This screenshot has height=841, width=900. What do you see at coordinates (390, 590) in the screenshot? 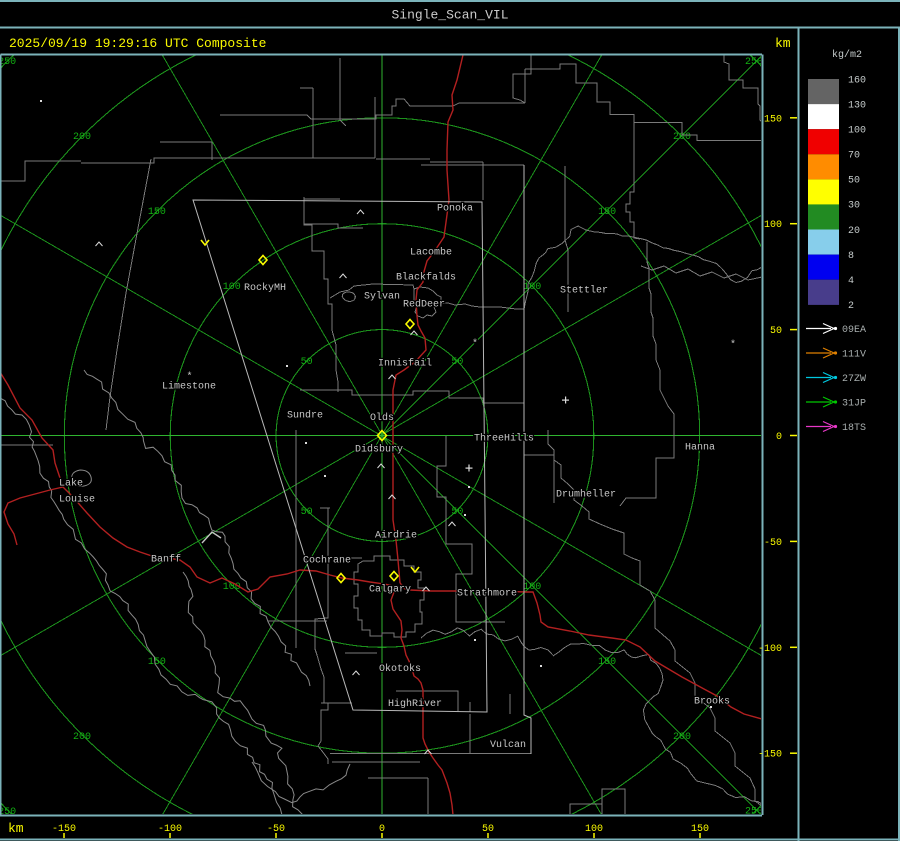
I see `svg-text: Calgary` at bounding box center [390, 590].